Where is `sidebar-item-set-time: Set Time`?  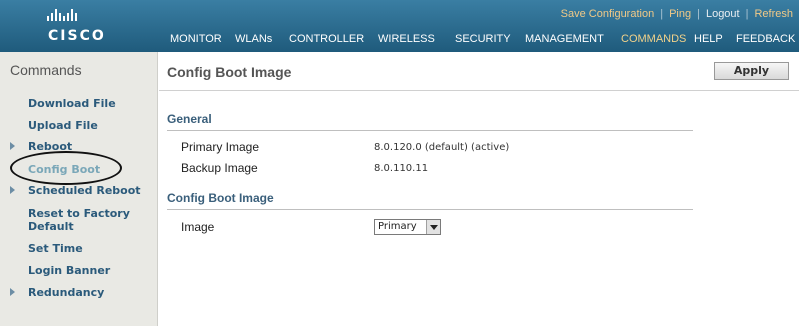 sidebar-item-set-time: Set Time is located at coordinates (55, 248).